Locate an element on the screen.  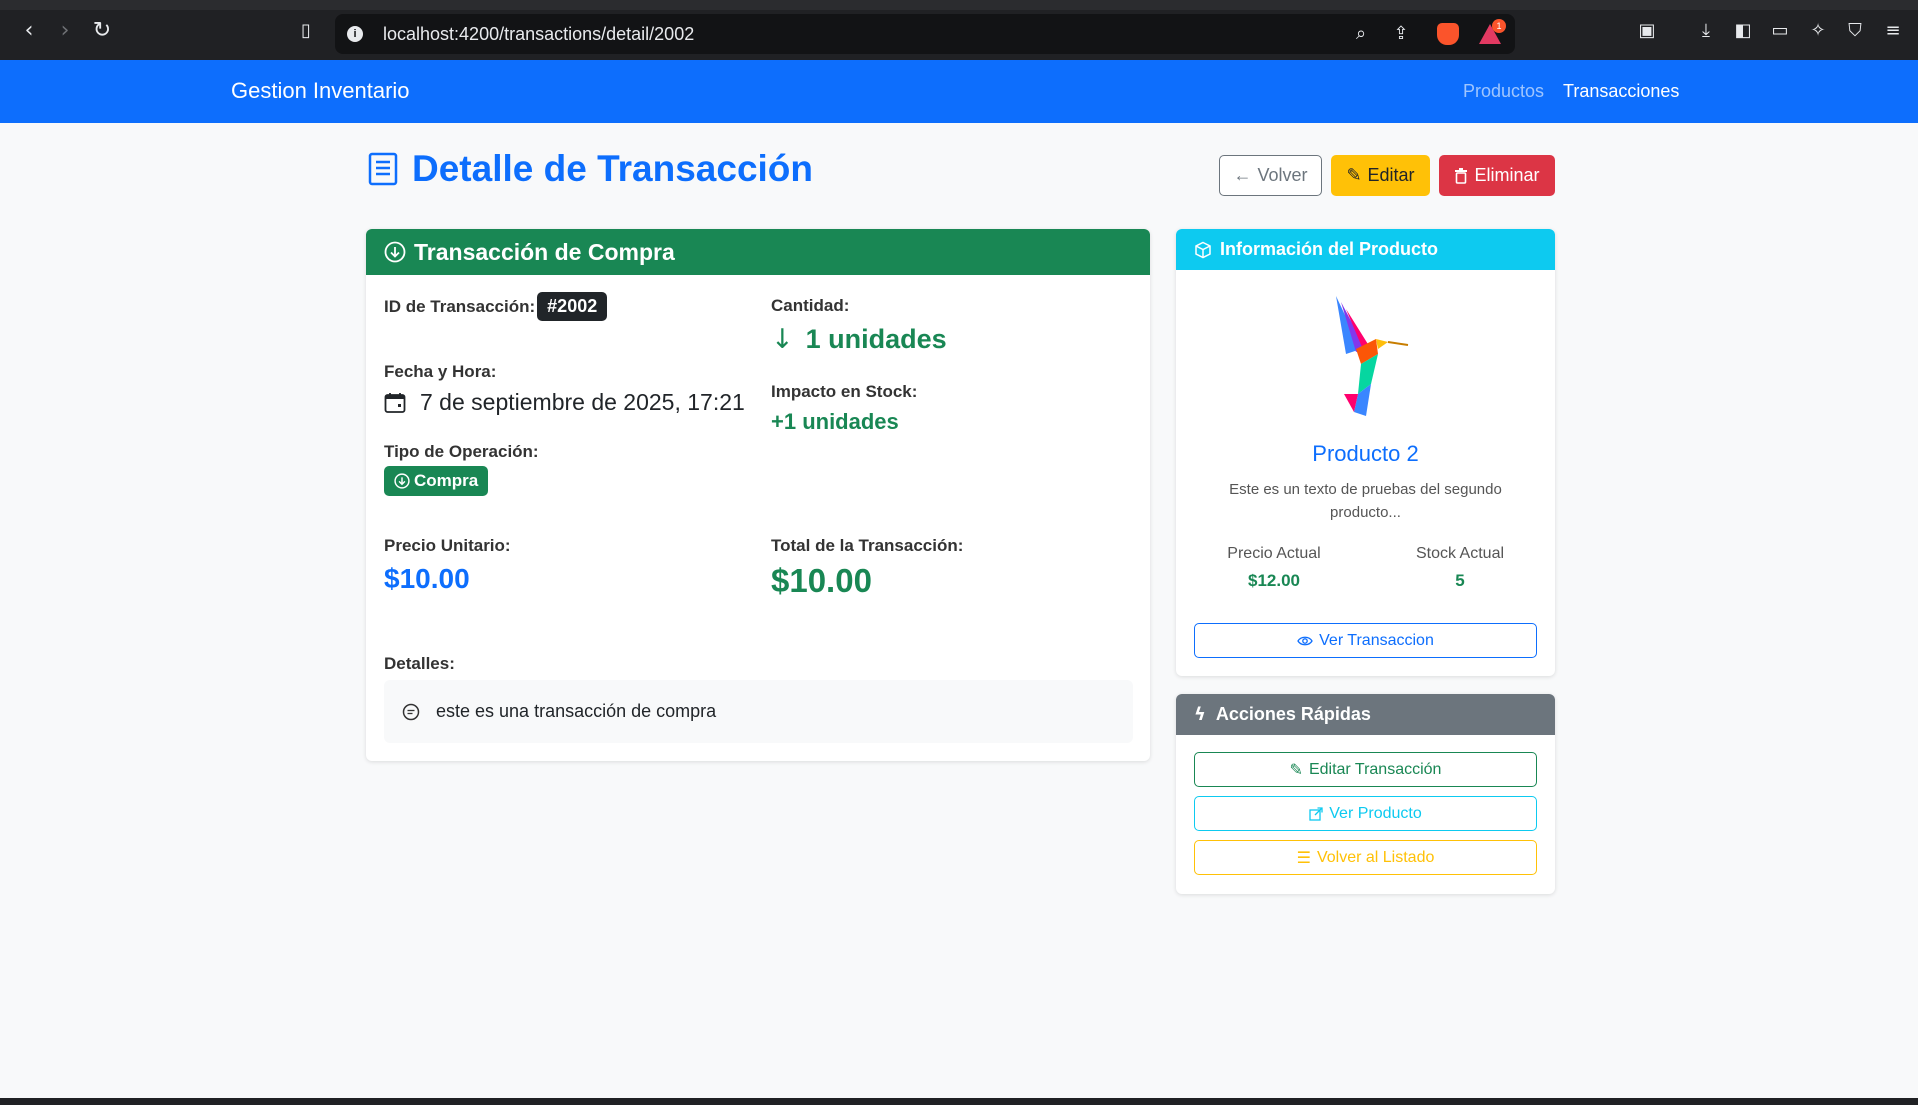
product-card-header: Información del Producto is located at coordinates (1365, 249).